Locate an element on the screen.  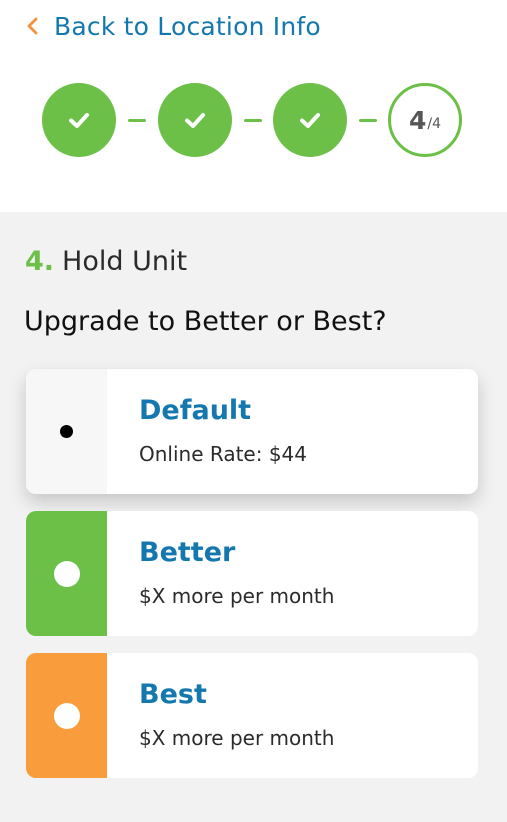
step-2-complete is located at coordinates (195, 120).